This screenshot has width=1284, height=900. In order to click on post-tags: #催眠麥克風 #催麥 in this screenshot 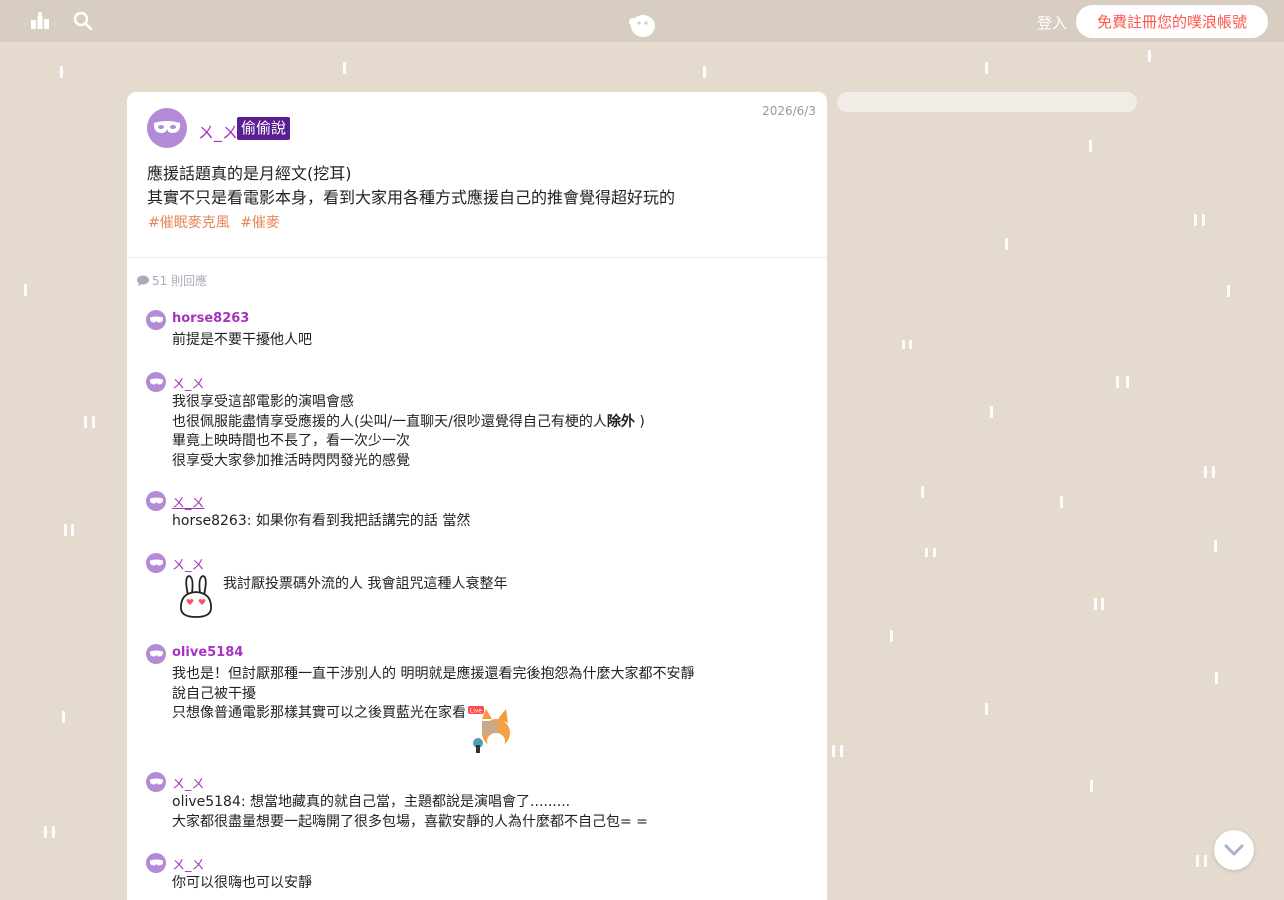, I will do `click(217, 222)`.